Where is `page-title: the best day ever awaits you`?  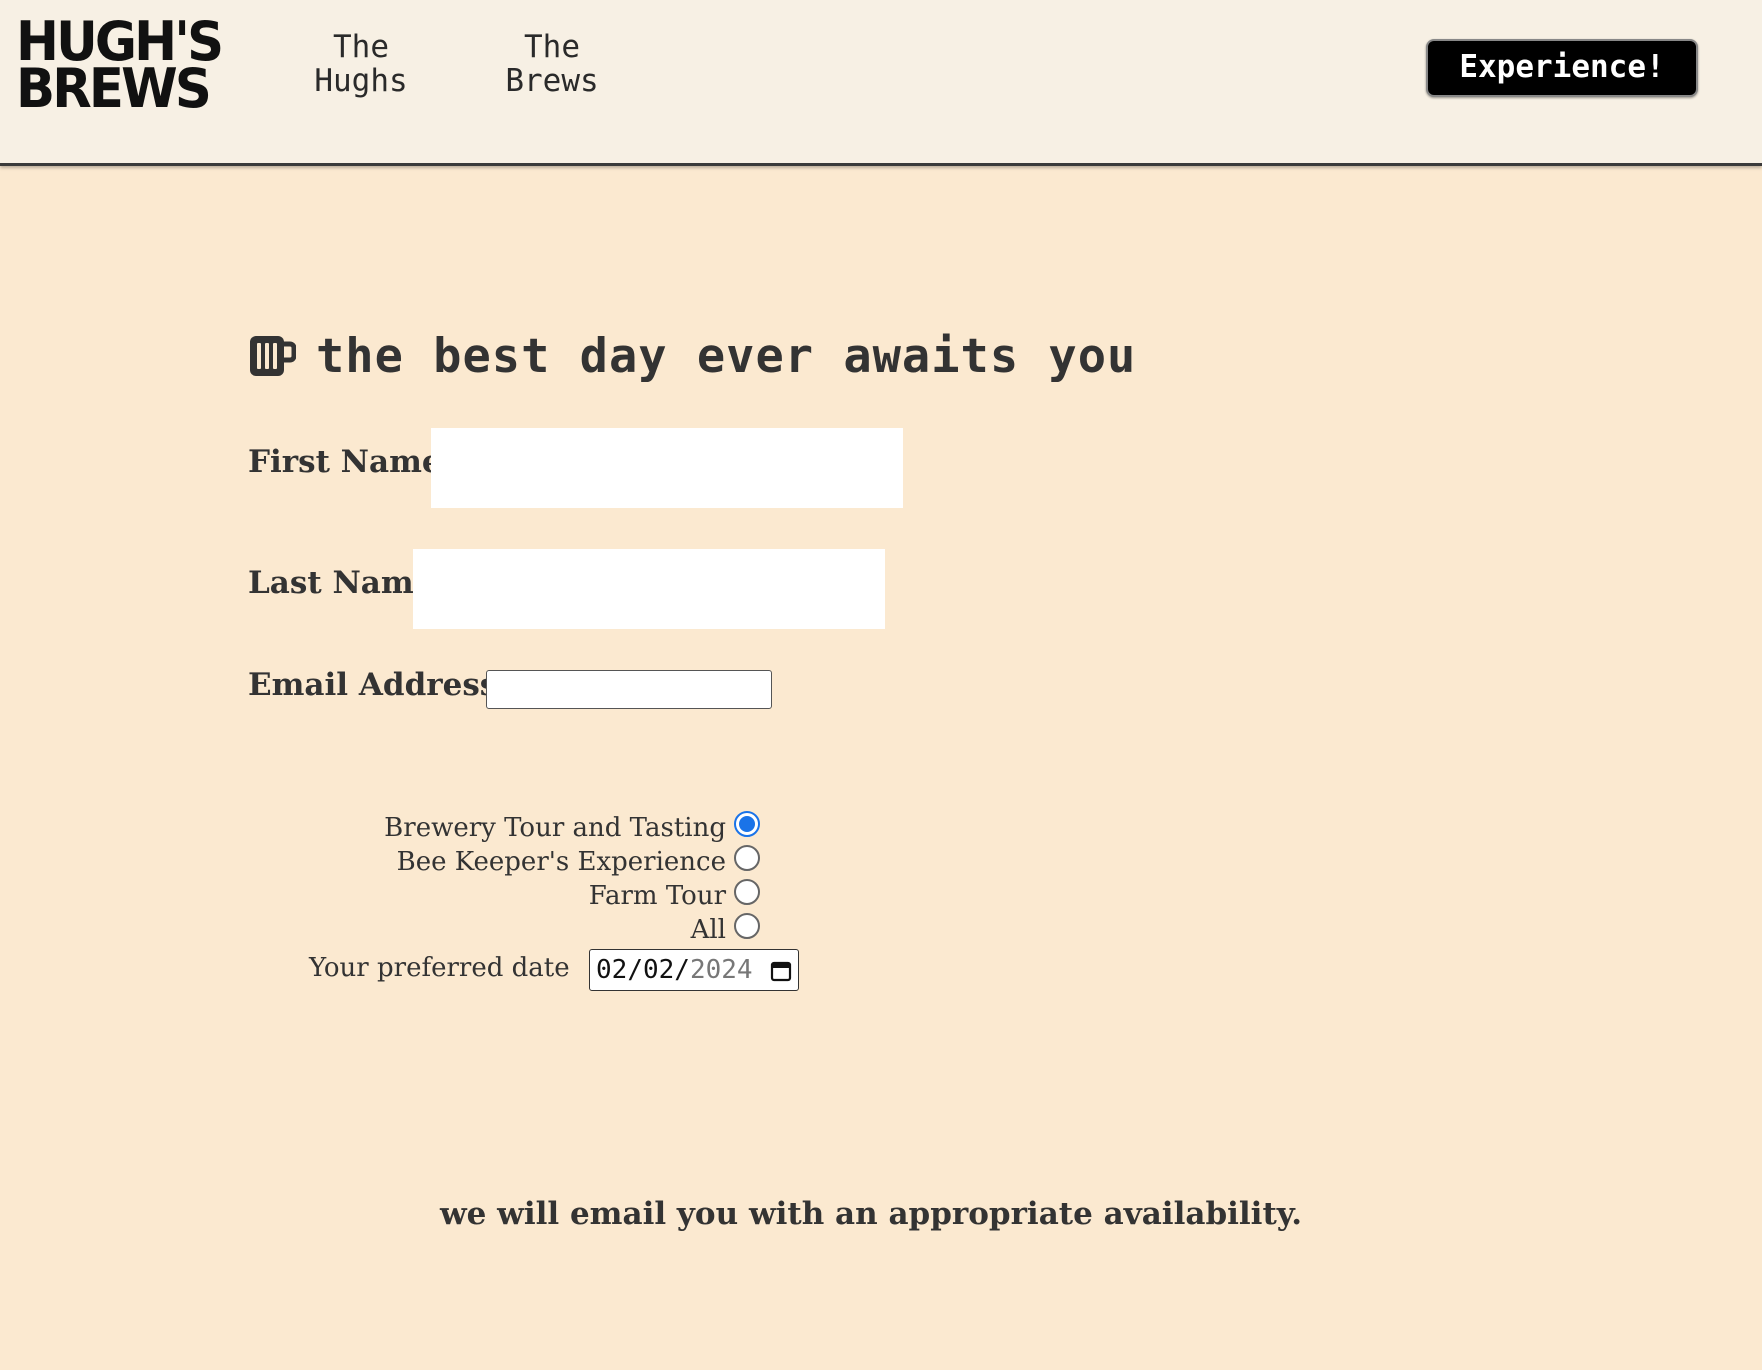 page-title: the best day ever awaits you is located at coordinates (726, 356).